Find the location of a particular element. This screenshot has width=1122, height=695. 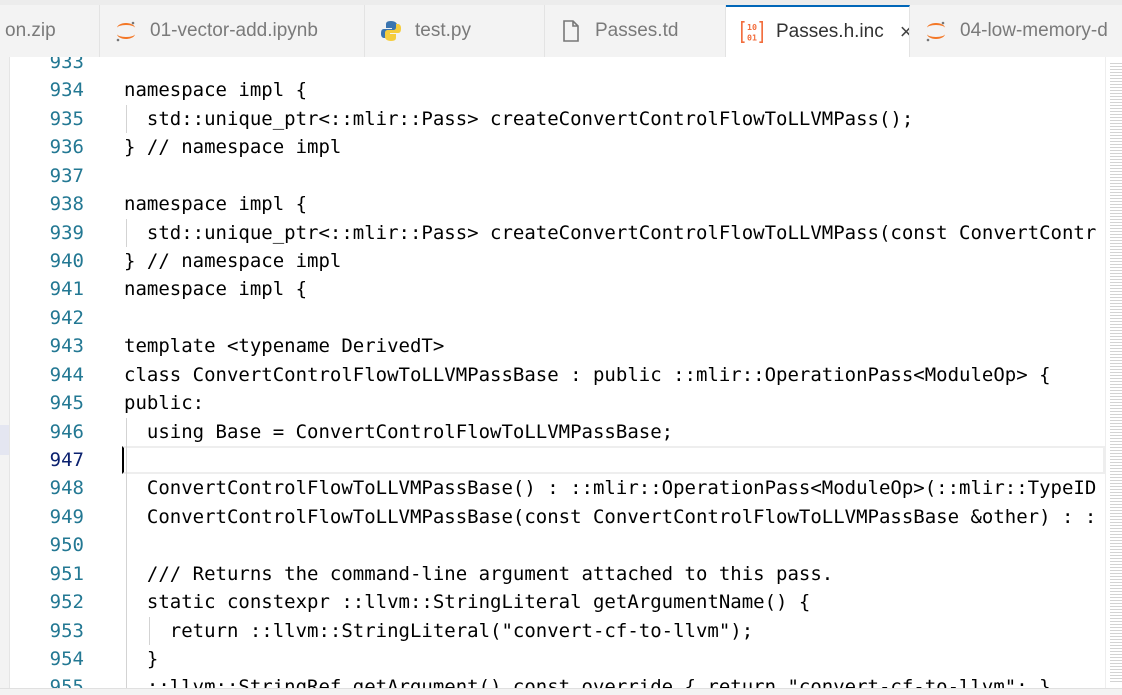

code-text: public: is located at coordinates (164, 403).